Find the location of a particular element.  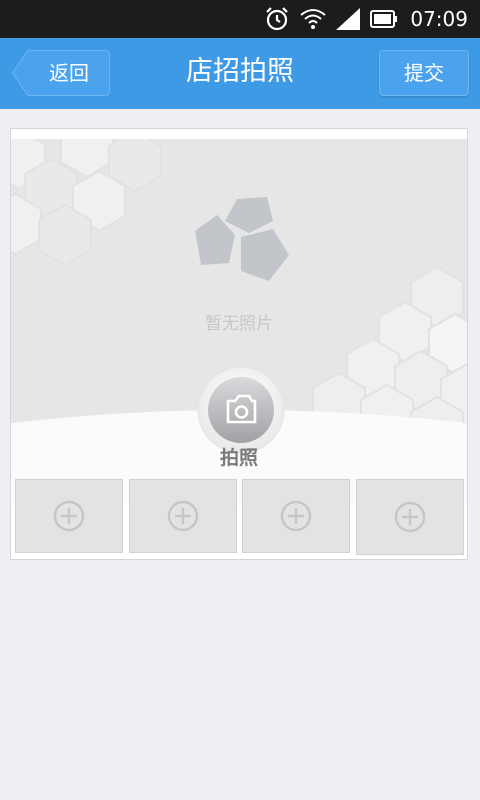

signal-icon is located at coordinates (348, 19).